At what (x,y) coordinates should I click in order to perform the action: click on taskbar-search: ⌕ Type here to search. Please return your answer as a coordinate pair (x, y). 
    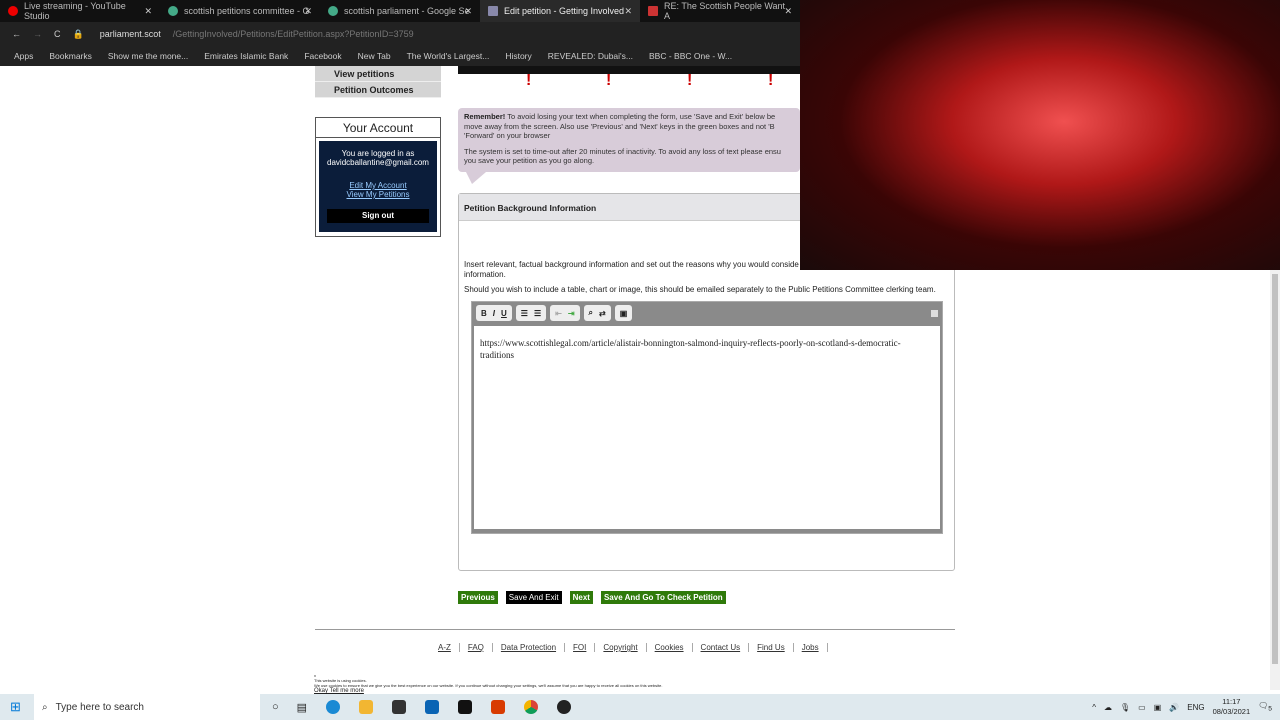
    Looking at the image, I should click on (147, 707).